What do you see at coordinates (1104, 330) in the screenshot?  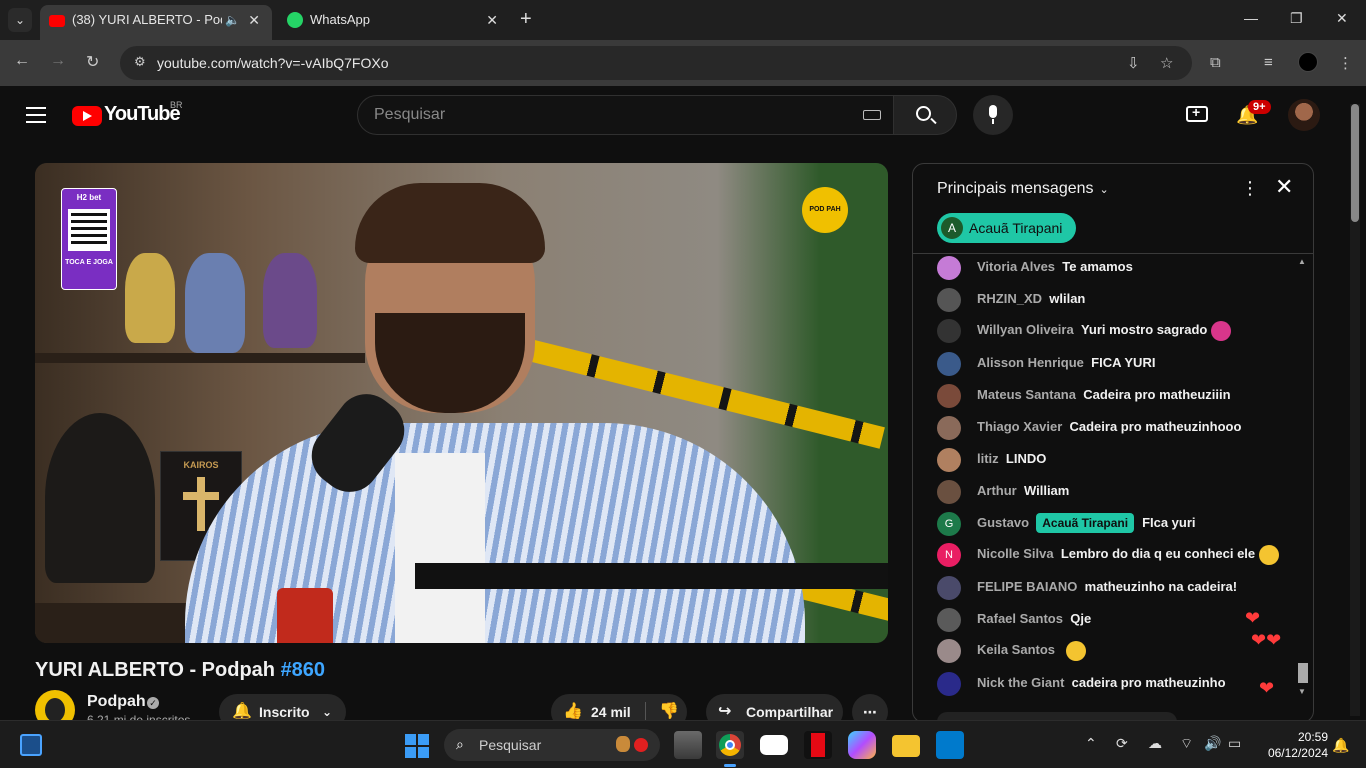 I see `chat-author-name: Willyan Oliveira Yuri mostro sagrado` at bounding box center [1104, 330].